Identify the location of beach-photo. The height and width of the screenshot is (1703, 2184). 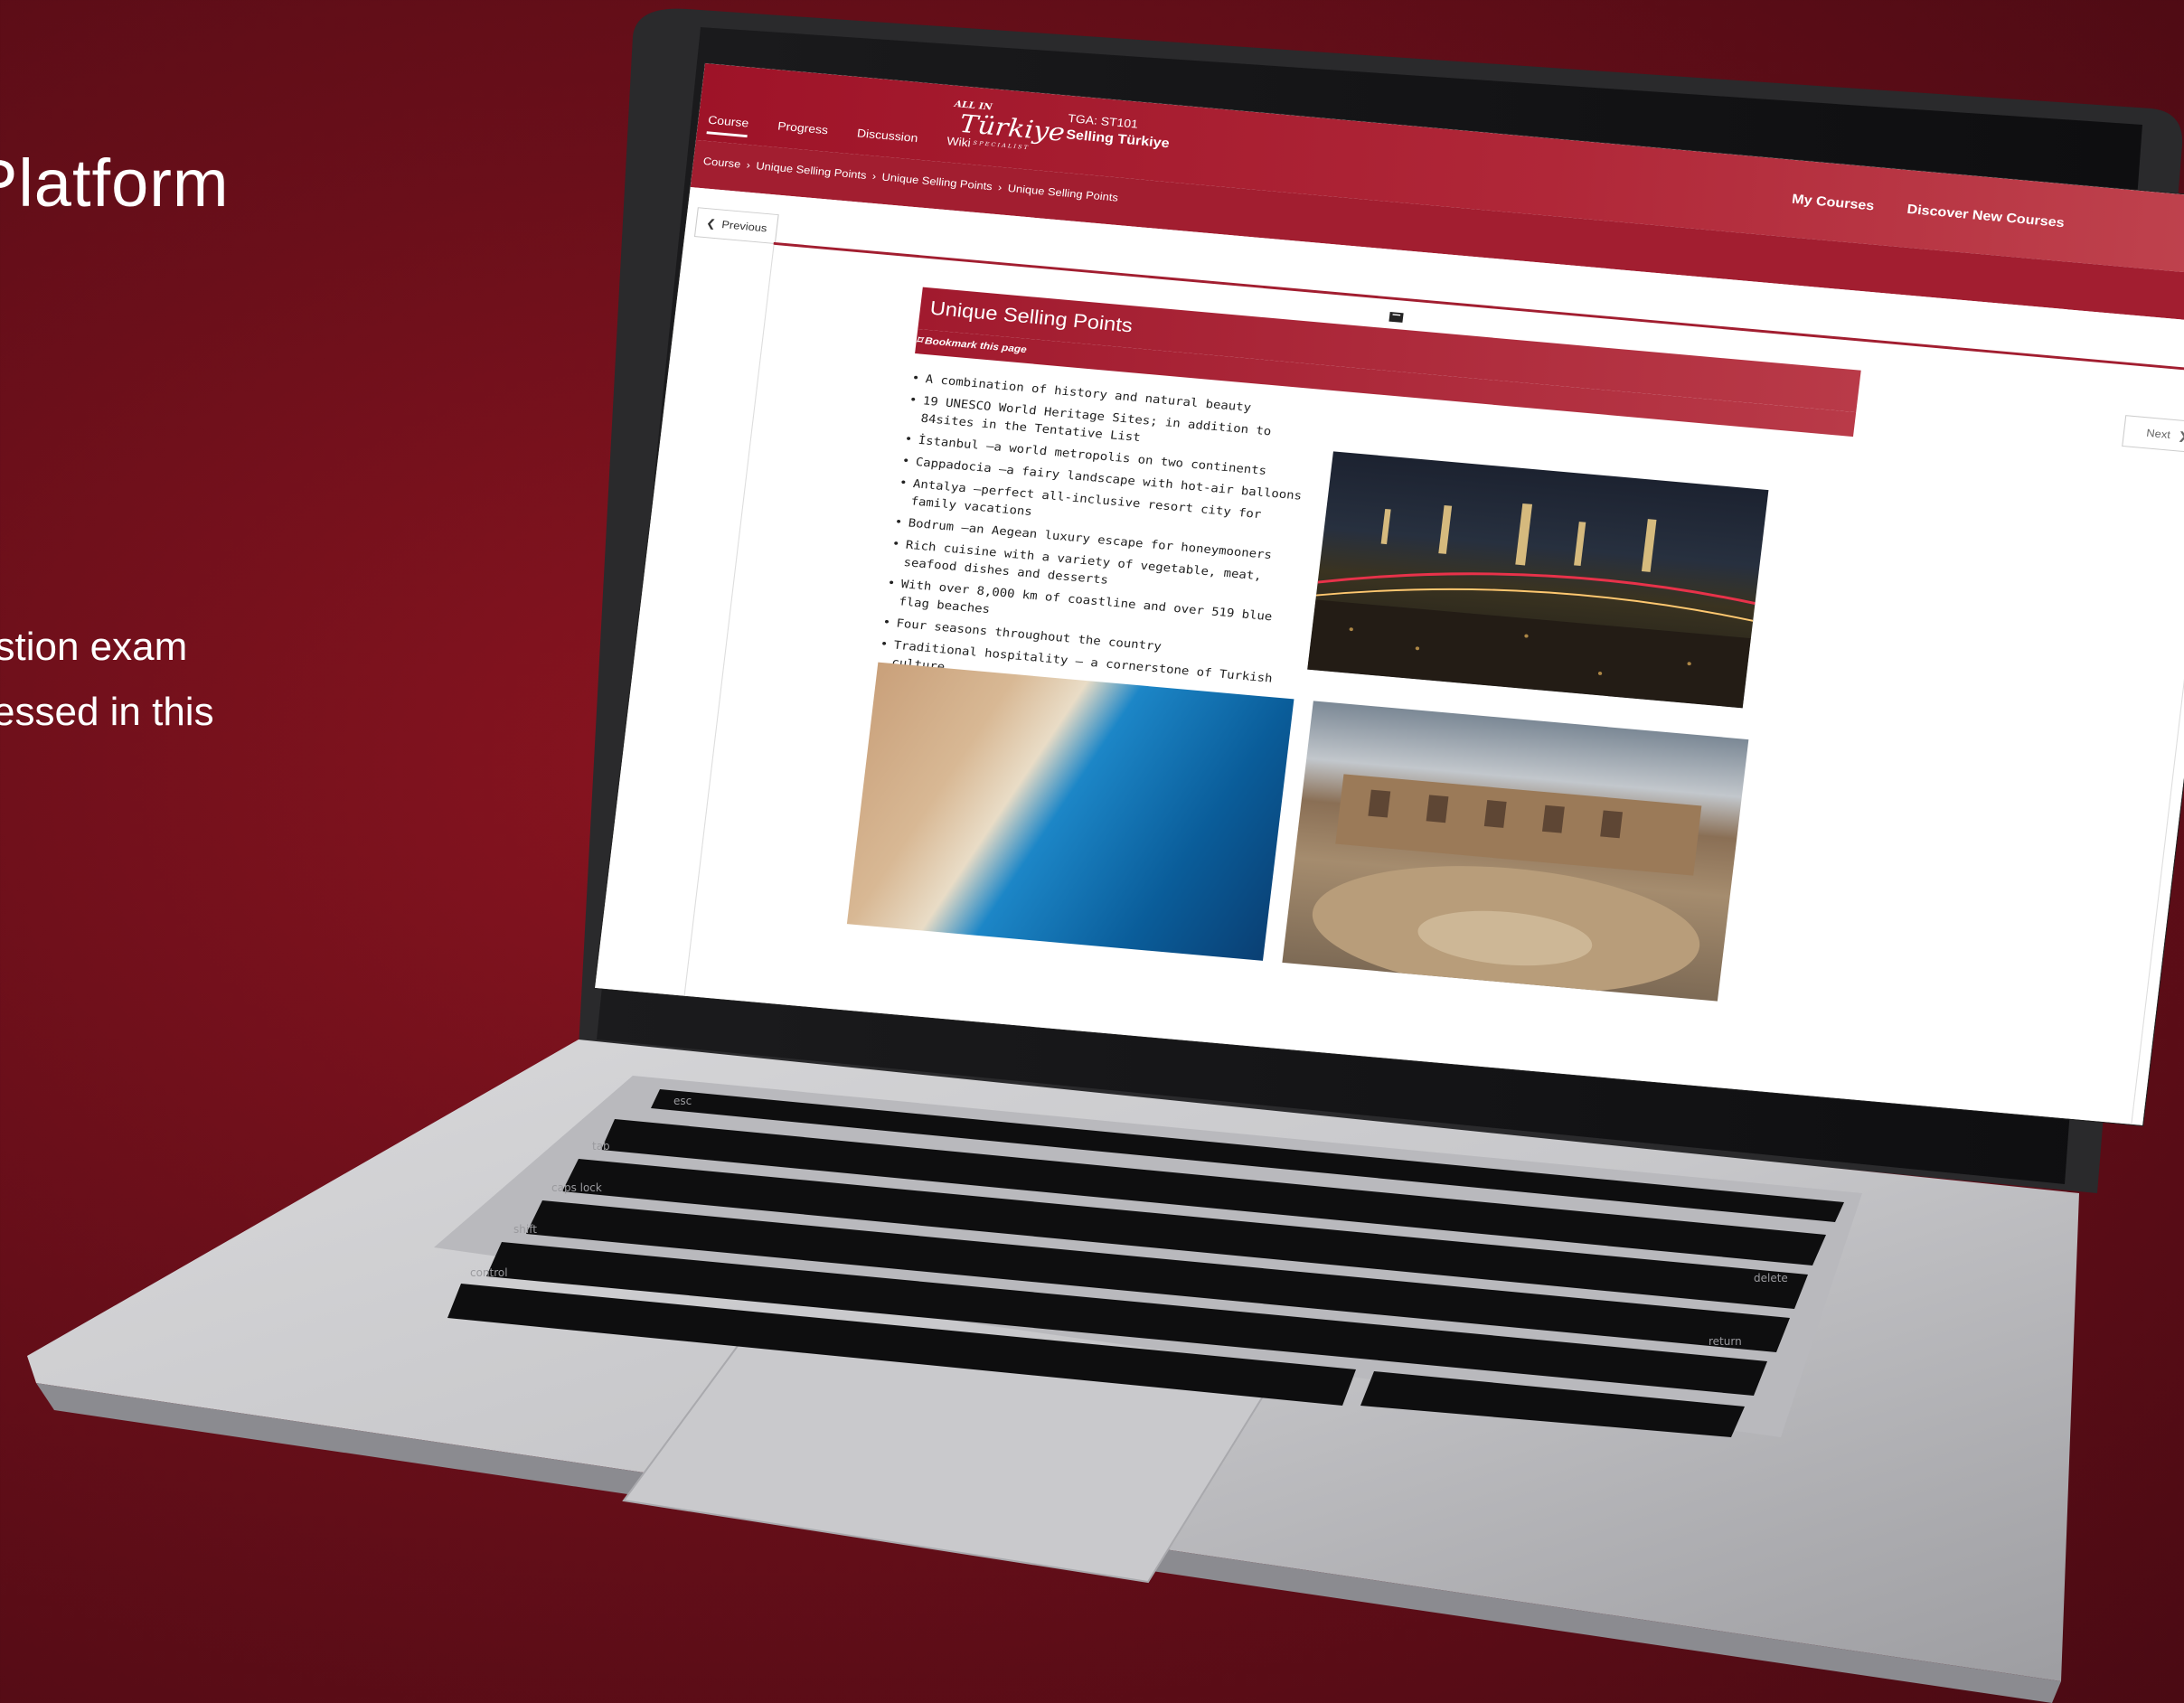
(1070, 811).